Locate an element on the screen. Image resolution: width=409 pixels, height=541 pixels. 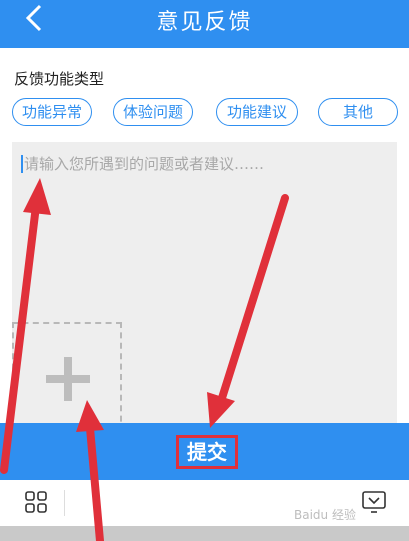
keyboard-strip is located at coordinates (204, 533).